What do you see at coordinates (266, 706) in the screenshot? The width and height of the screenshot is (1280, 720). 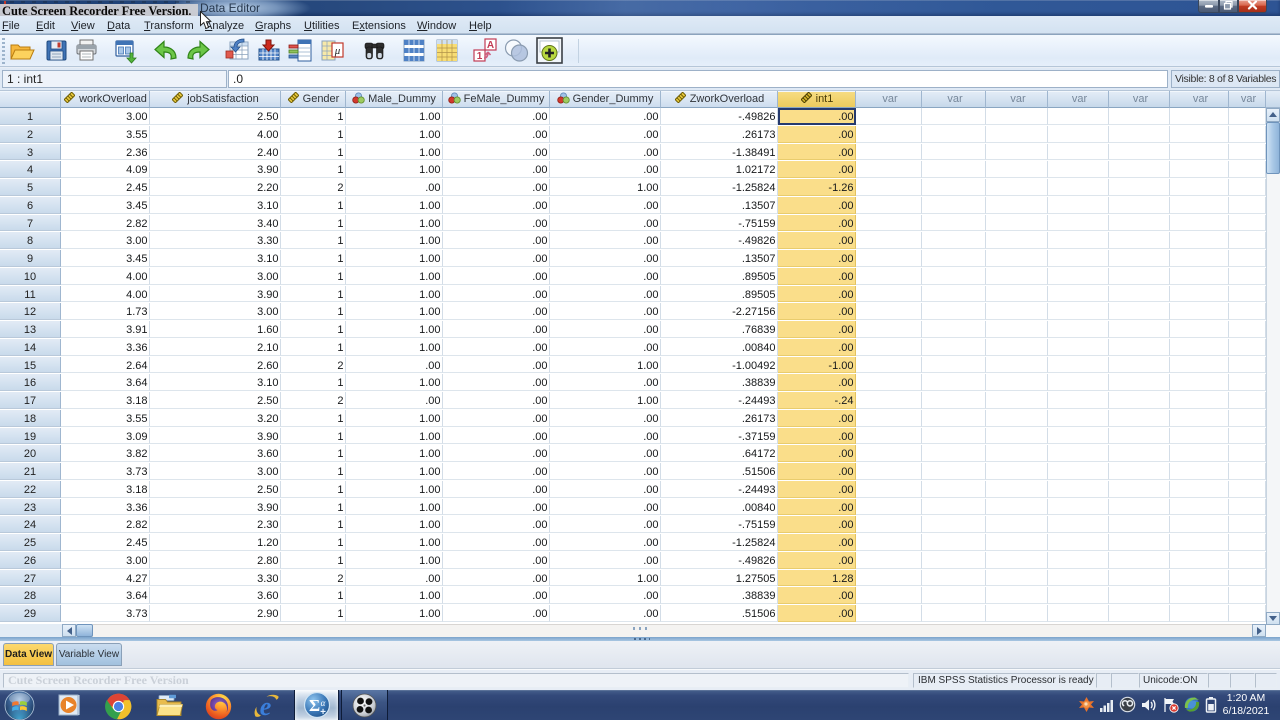 I see `svg-text: e` at bounding box center [266, 706].